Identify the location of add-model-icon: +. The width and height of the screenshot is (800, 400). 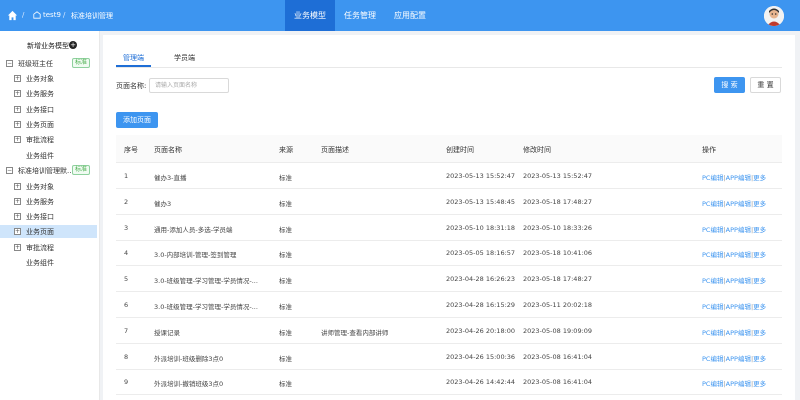
(73, 45).